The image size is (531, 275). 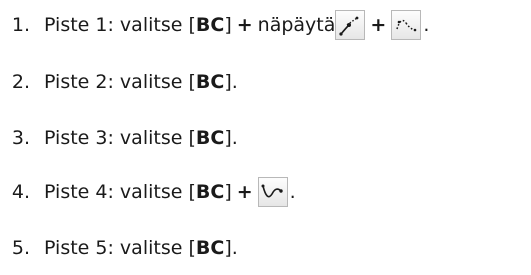 What do you see at coordinates (20, 25) in the screenshot?
I see `step-number: 1.` at bounding box center [20, 25].